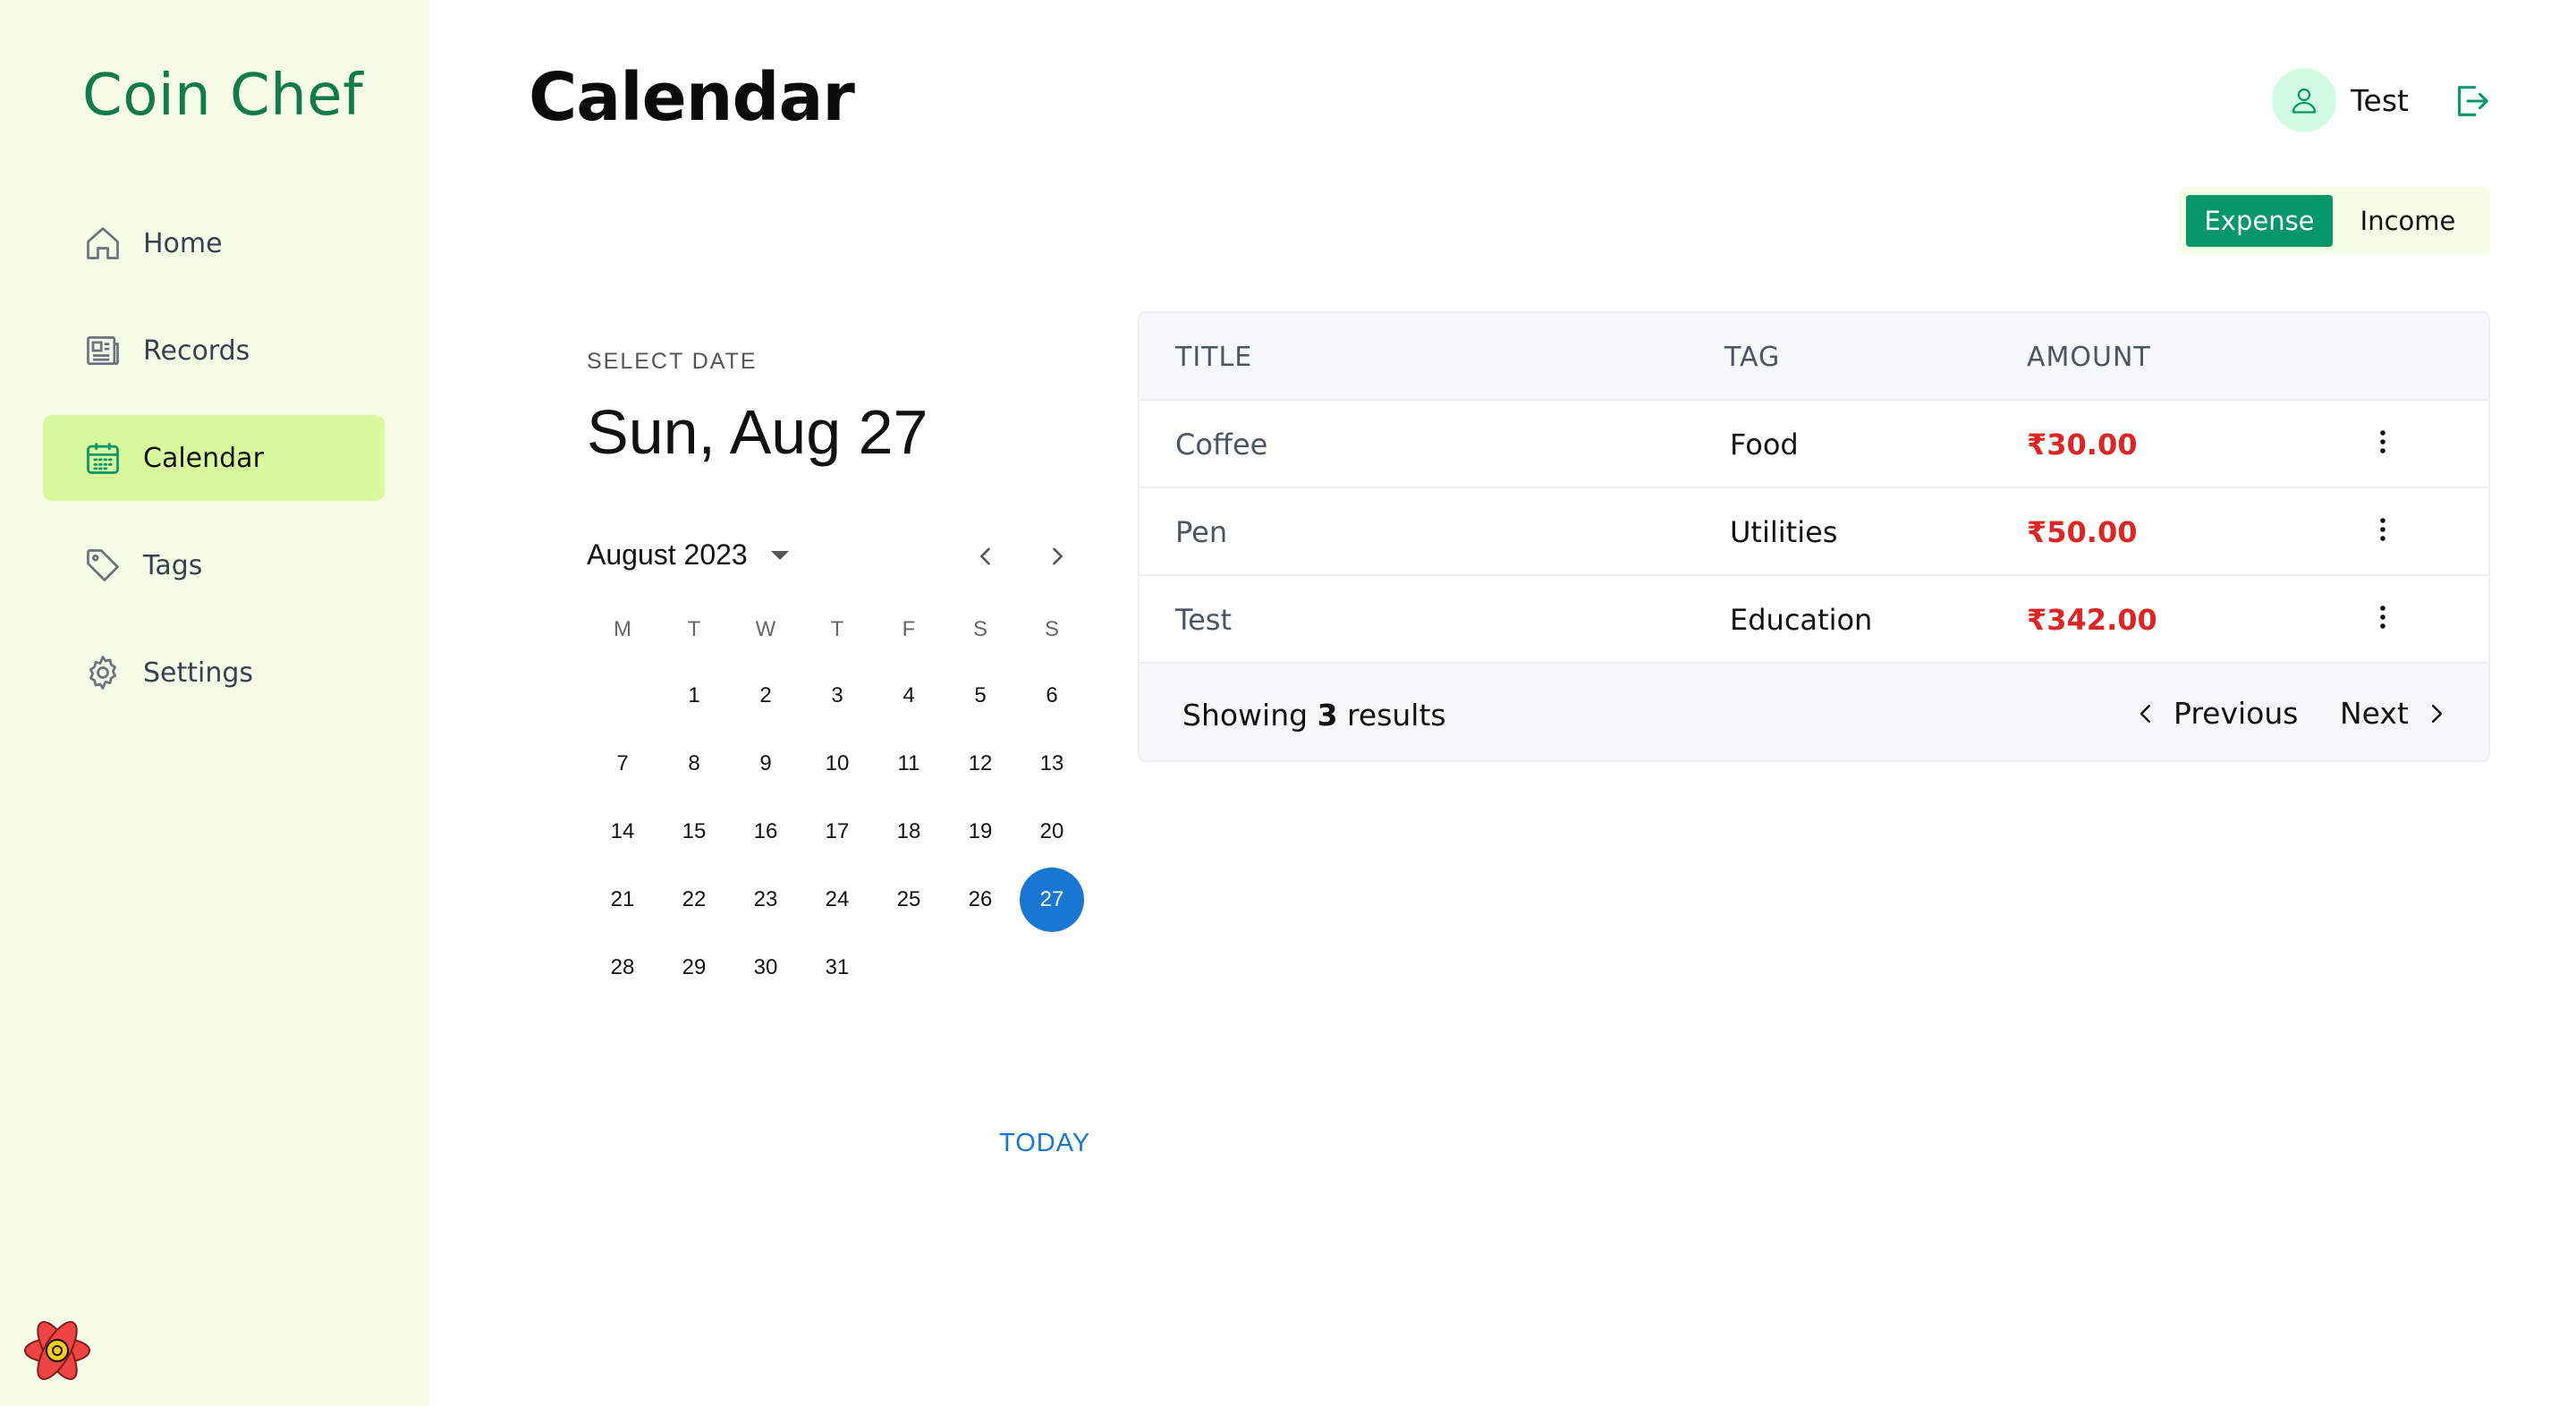 Image resolution: width=2576 pixels, height=1406 pixels. I want to click on logout-icon, so click(2471, 101).